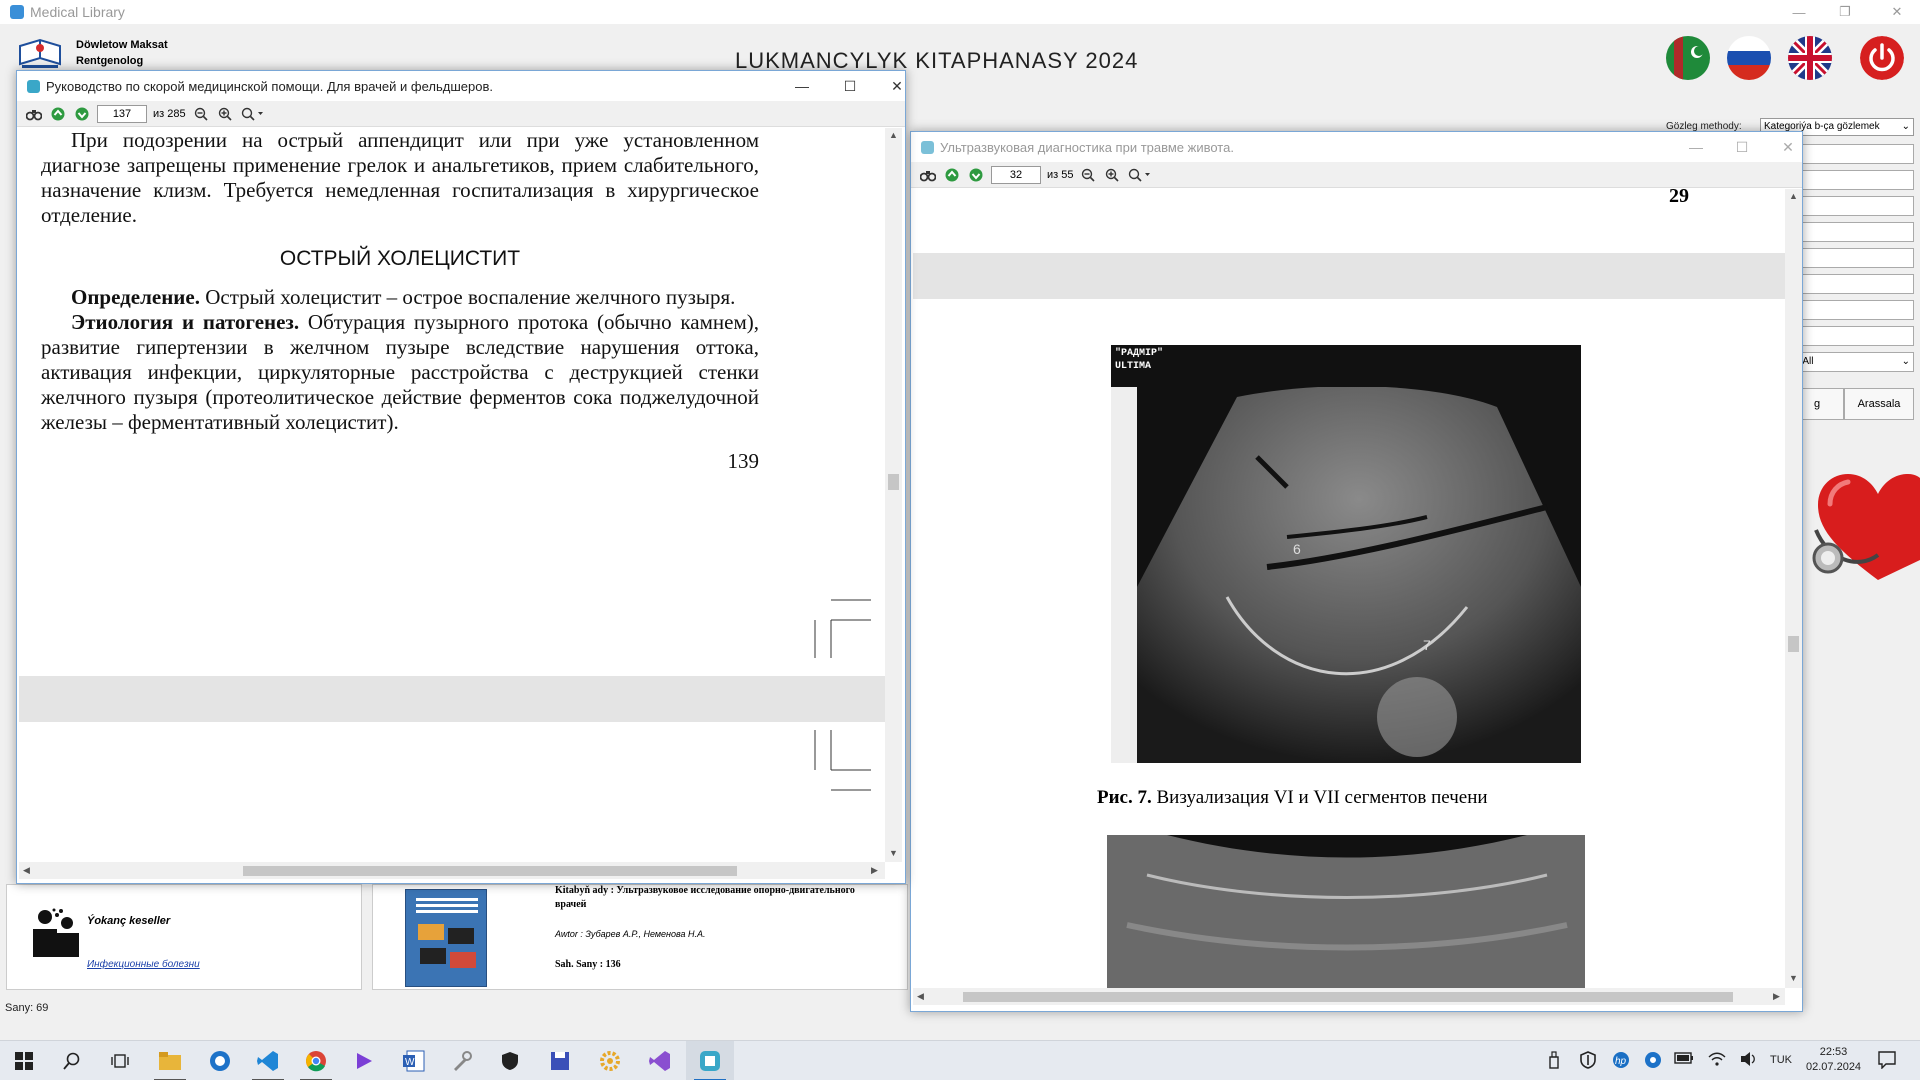  Describe the element at coordinates (24, 1060) in the screenshot. I see `start-button` at that location.